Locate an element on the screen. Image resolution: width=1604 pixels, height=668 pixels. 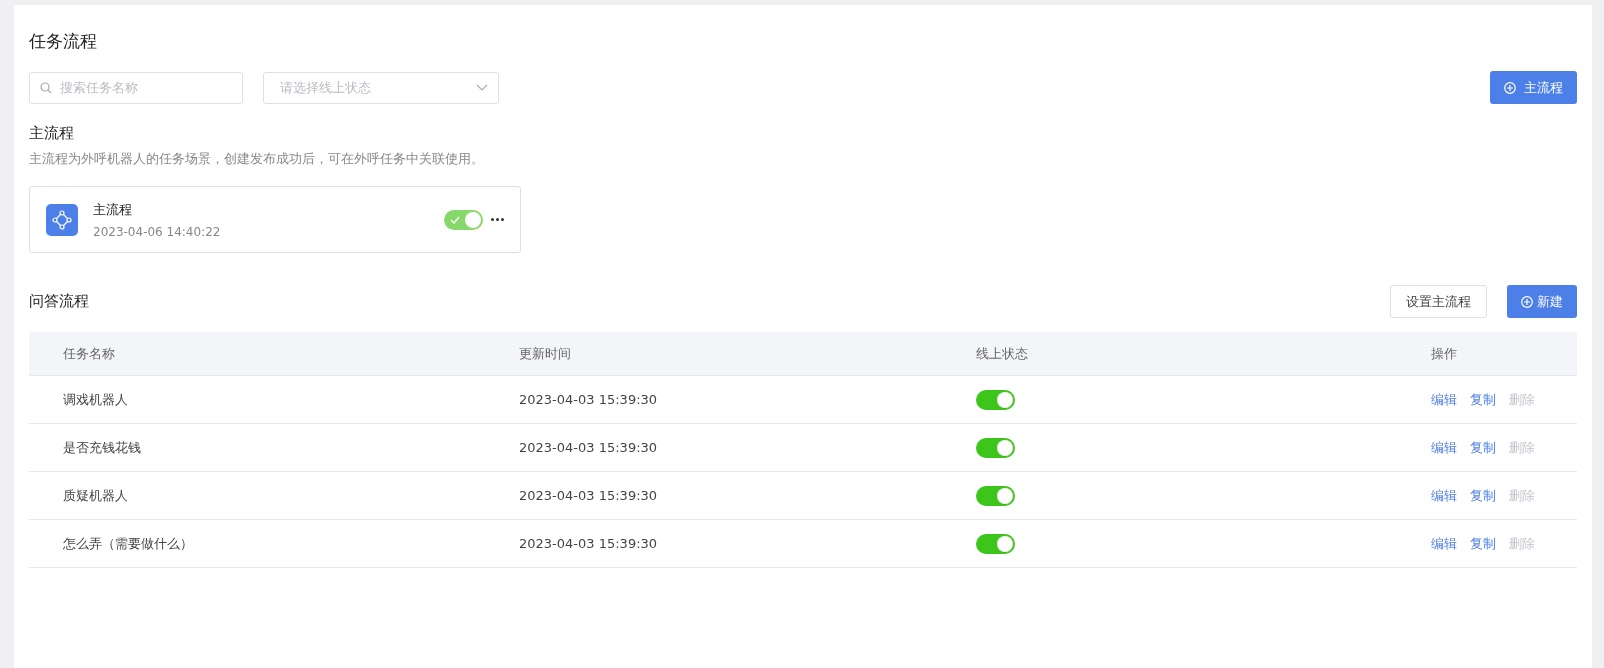
set-main-flow-button: 设置主流程 is located at coordinates (1438, 301).